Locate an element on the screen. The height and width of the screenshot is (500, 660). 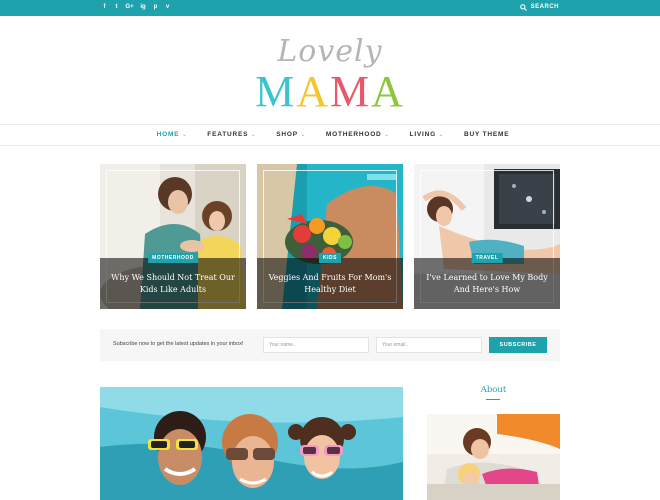
nav-item-living: LIVING ⌄ is located at coordinates (427, 134).